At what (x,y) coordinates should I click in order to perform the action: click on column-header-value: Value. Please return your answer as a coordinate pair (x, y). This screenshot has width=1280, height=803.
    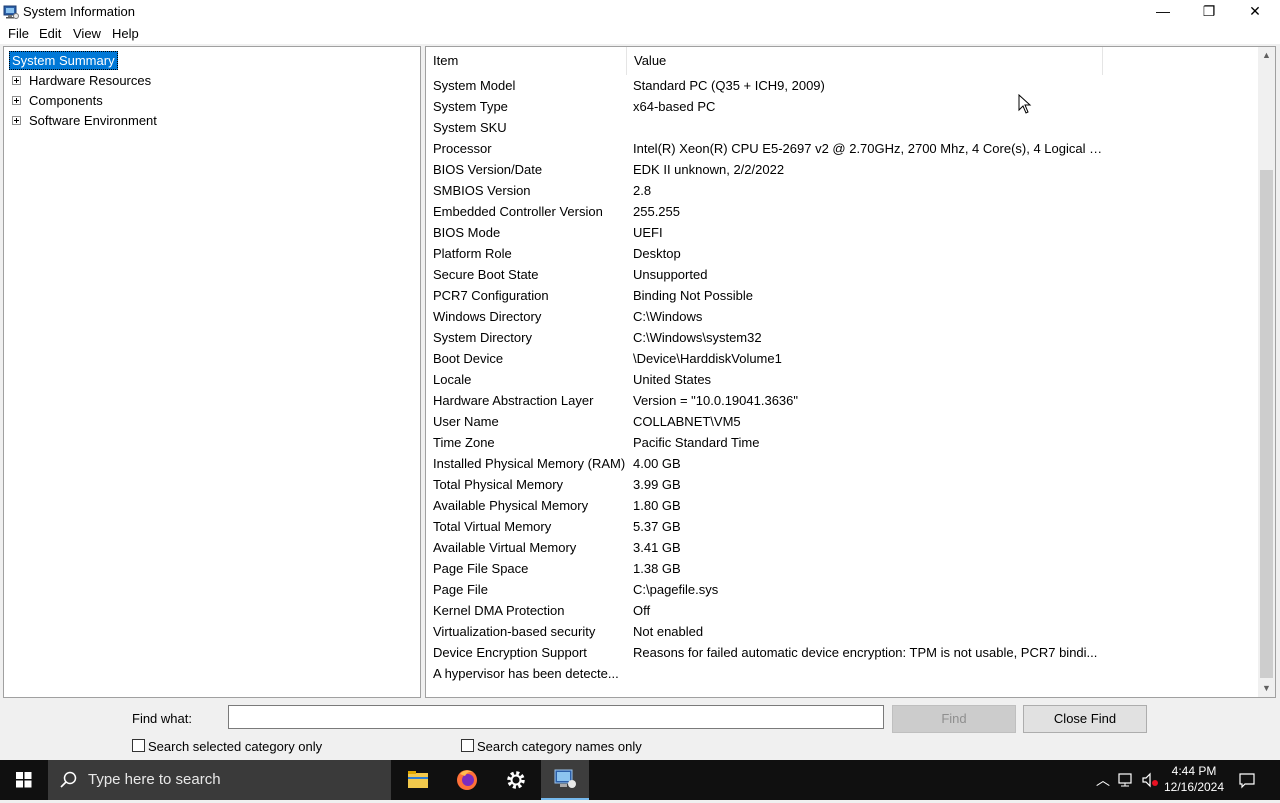
    Looking at the image, I should click on (865, 61).